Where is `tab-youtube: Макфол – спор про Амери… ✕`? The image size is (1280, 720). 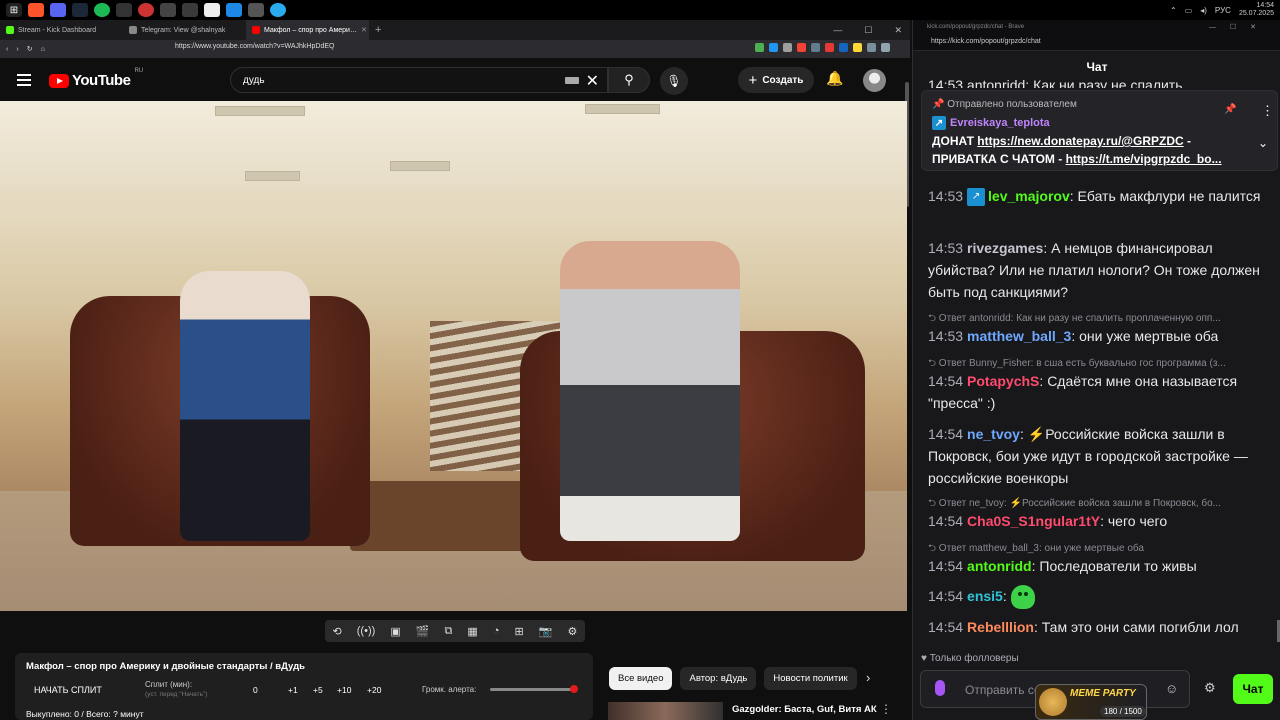 tab-youtube: Макфол – спор про Амери… ✕ is located at coordinates (307, 30).